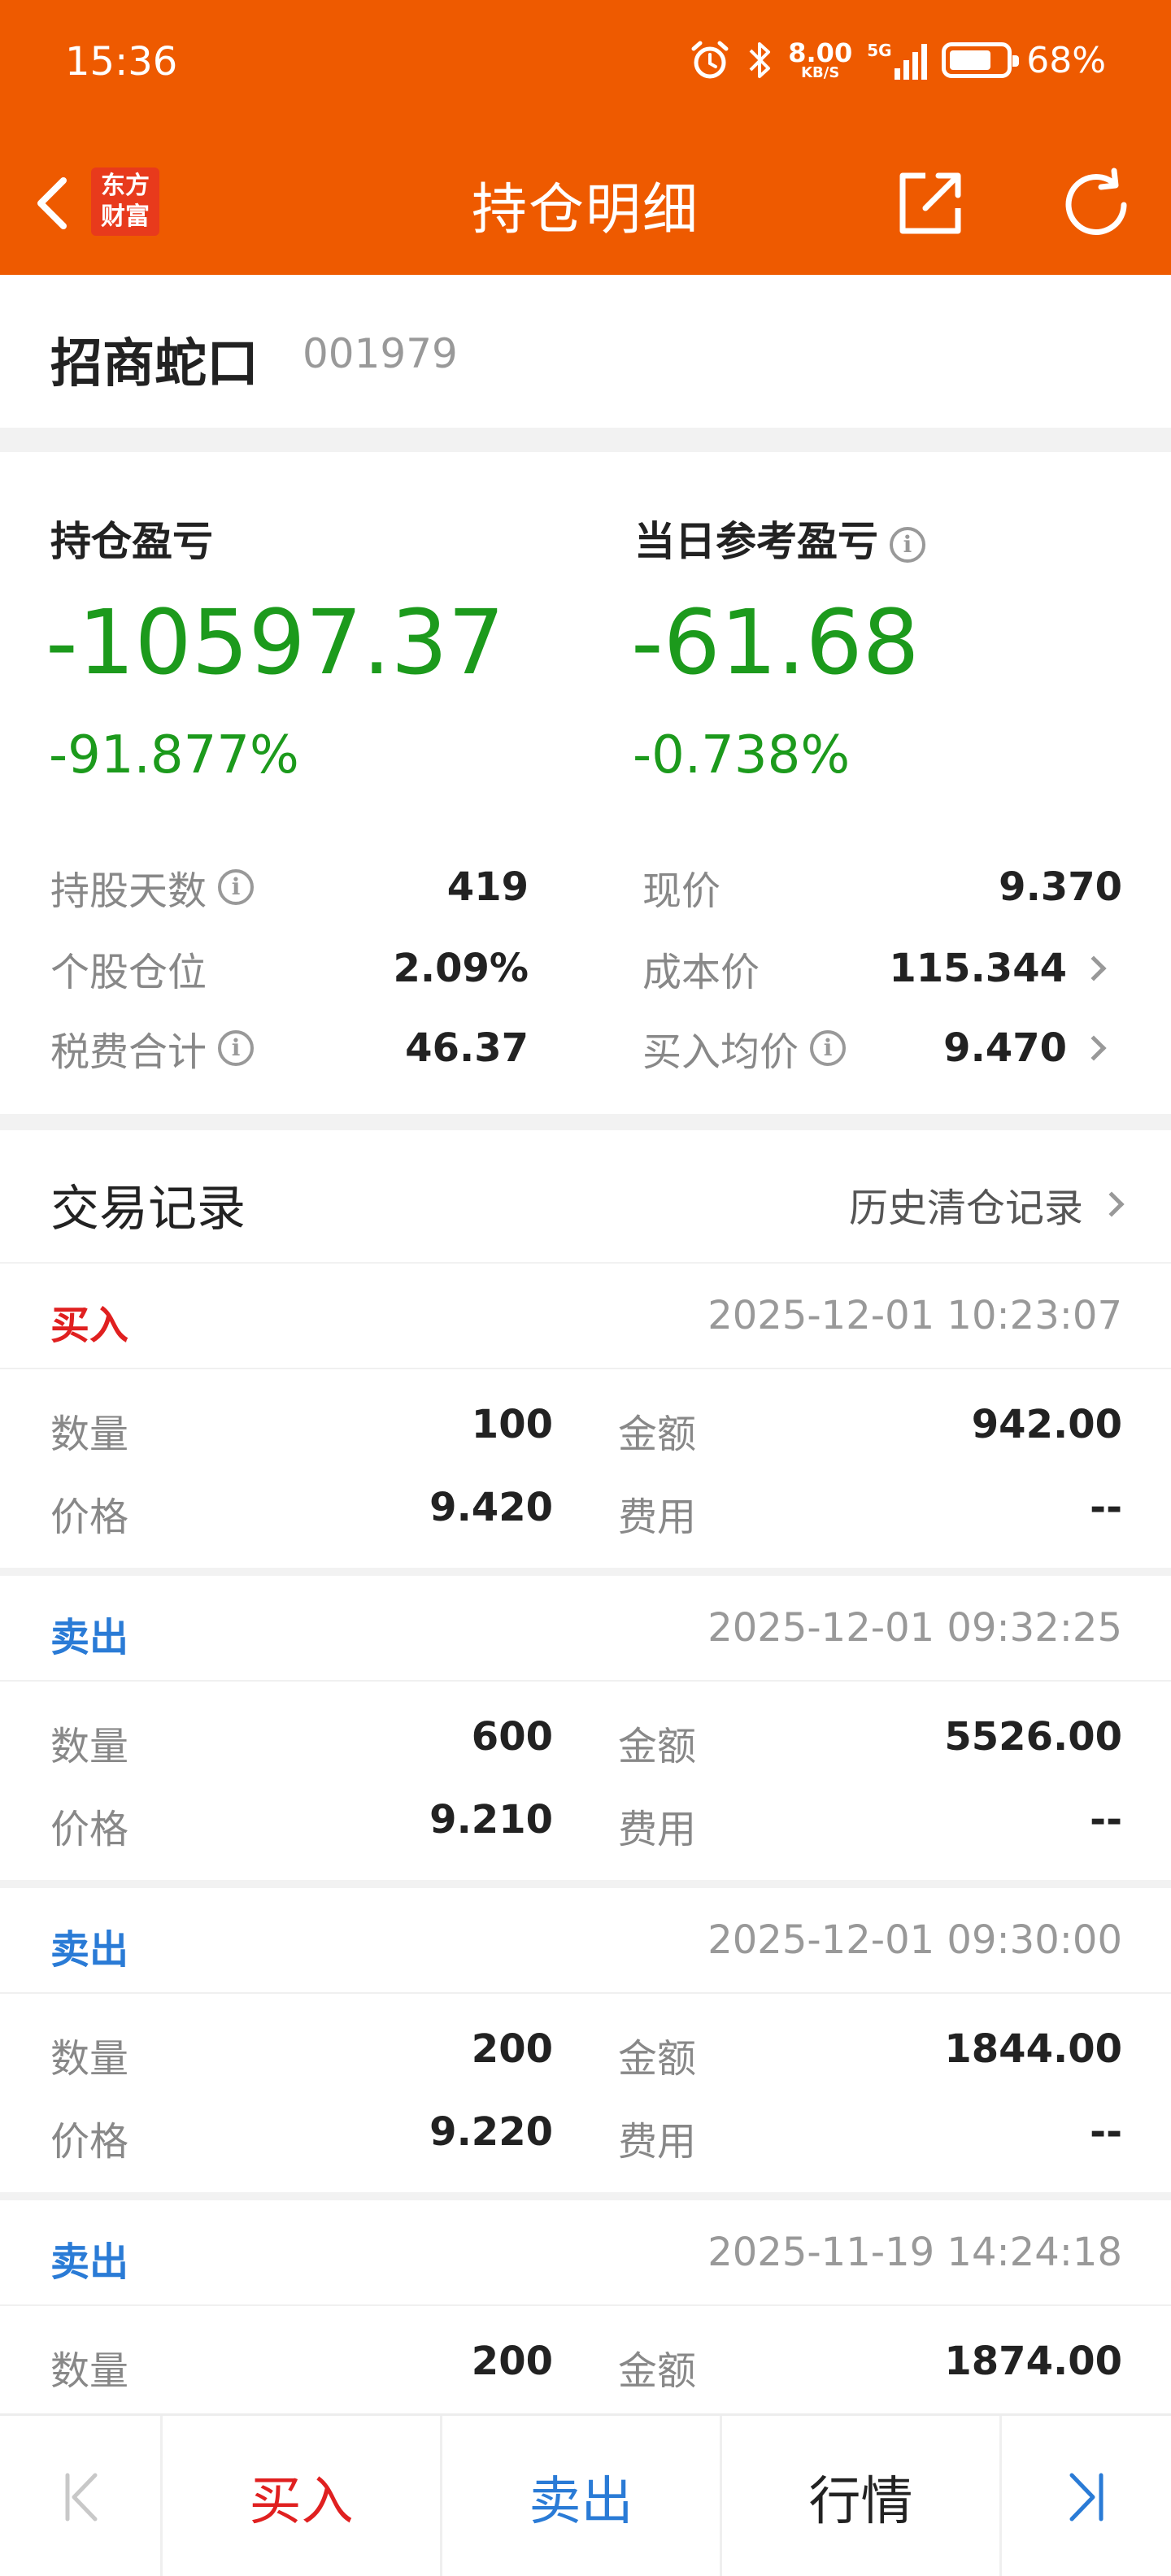  Describe the element at coordinates (512, 1425) in the screenshot. I see `qty-value: 100` at that location.